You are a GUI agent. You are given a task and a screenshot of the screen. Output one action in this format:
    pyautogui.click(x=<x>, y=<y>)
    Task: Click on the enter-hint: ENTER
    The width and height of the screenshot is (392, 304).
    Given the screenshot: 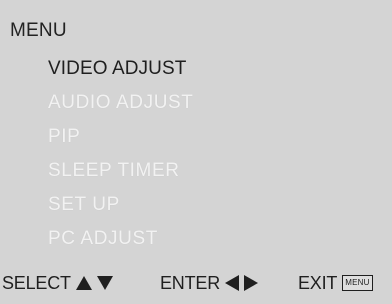 What is the action you would take?
    pyautogui.click(x=209, y=283)
    